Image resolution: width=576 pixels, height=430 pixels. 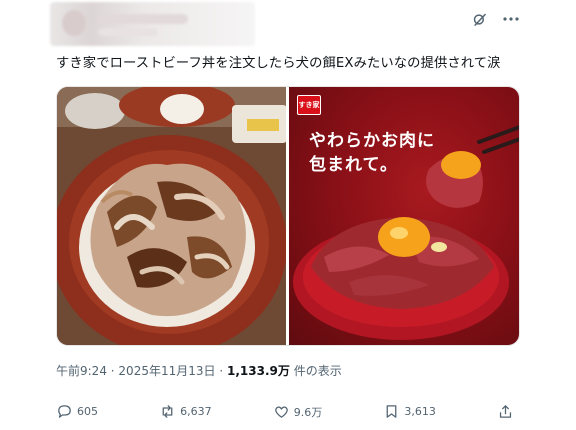 I want to click on repost-count: 6,637, so click(x=196, y=411).